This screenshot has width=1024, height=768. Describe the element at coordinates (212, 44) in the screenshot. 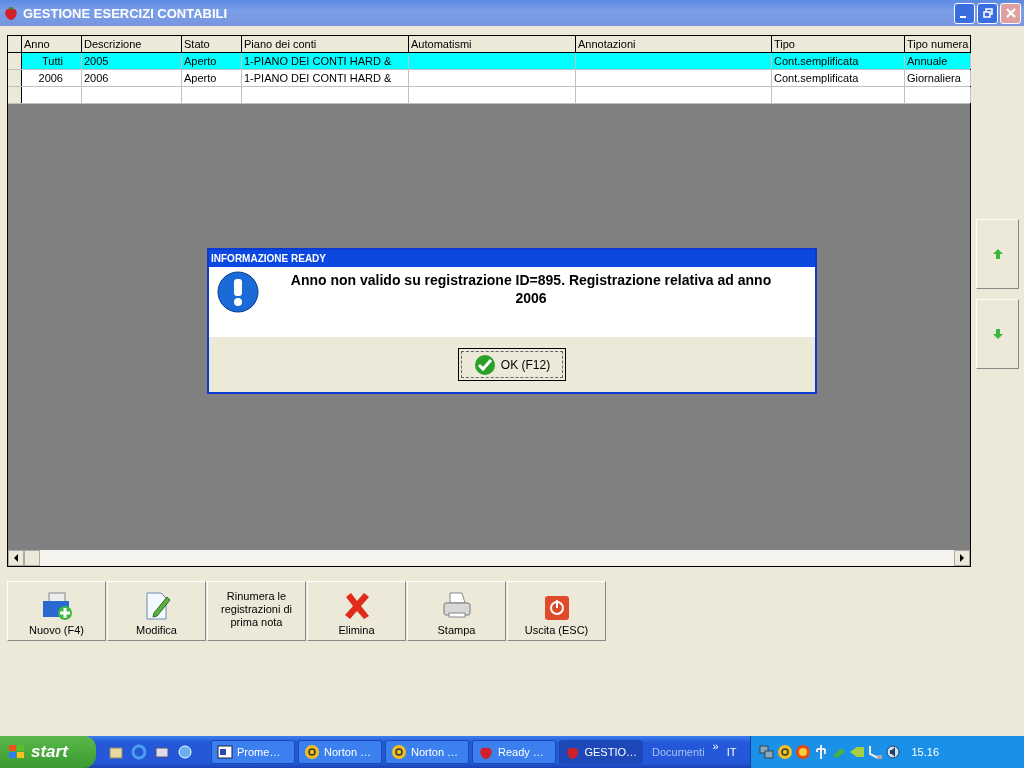

I see `column-header: Stato` at that location.